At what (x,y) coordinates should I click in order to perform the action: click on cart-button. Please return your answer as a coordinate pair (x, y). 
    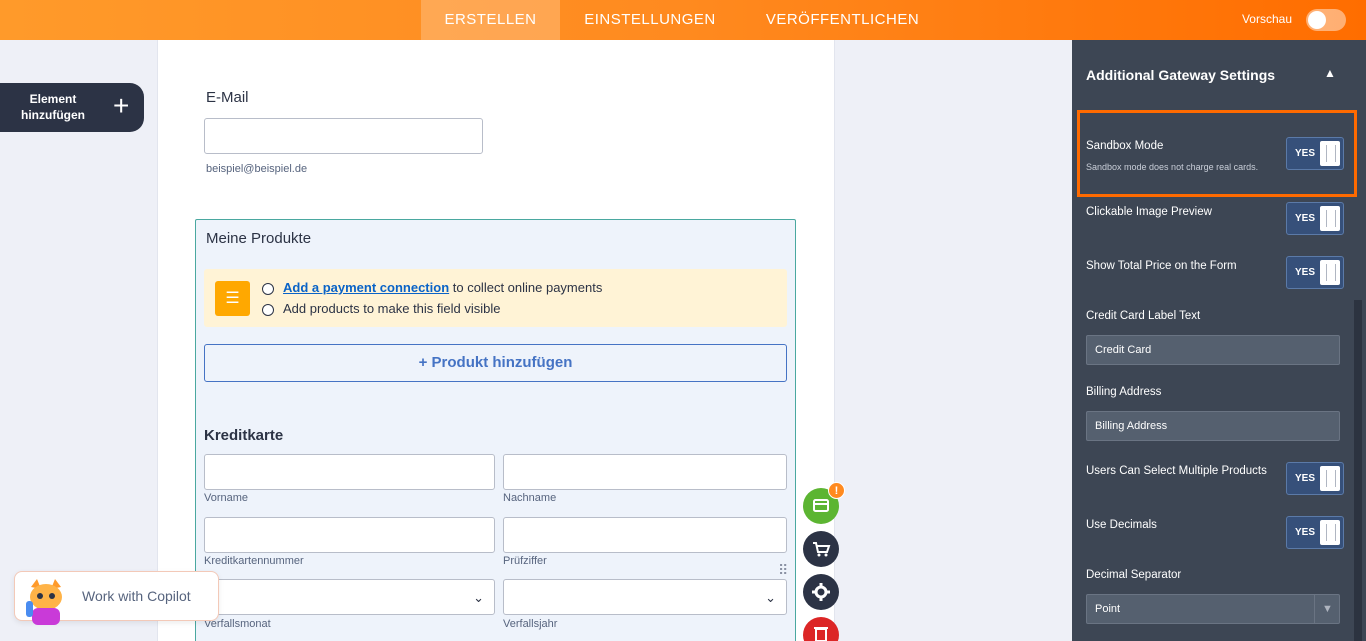
    Looking at the image, I should click on (821, 549).